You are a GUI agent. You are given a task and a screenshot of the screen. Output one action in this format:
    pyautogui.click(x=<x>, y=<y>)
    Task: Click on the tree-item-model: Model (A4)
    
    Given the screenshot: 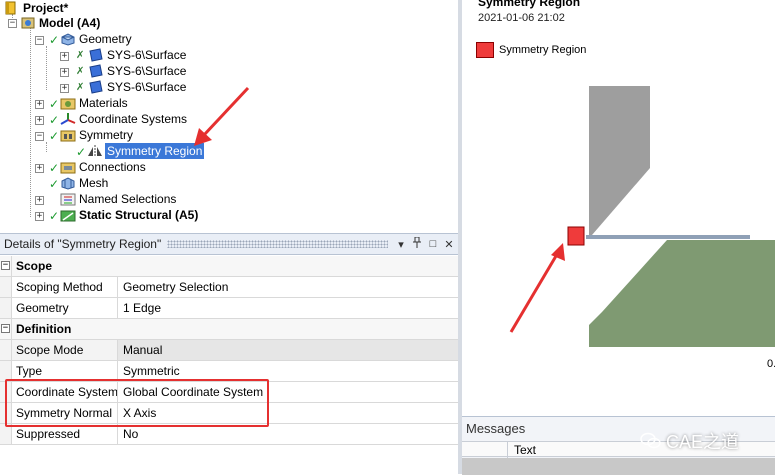 What is the action you would take?
    pyautogui.click(x=60, y=23)
    